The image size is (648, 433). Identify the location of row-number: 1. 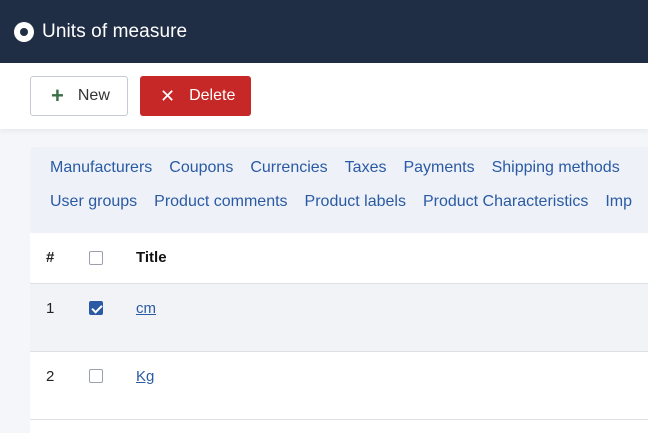
(50, 308).